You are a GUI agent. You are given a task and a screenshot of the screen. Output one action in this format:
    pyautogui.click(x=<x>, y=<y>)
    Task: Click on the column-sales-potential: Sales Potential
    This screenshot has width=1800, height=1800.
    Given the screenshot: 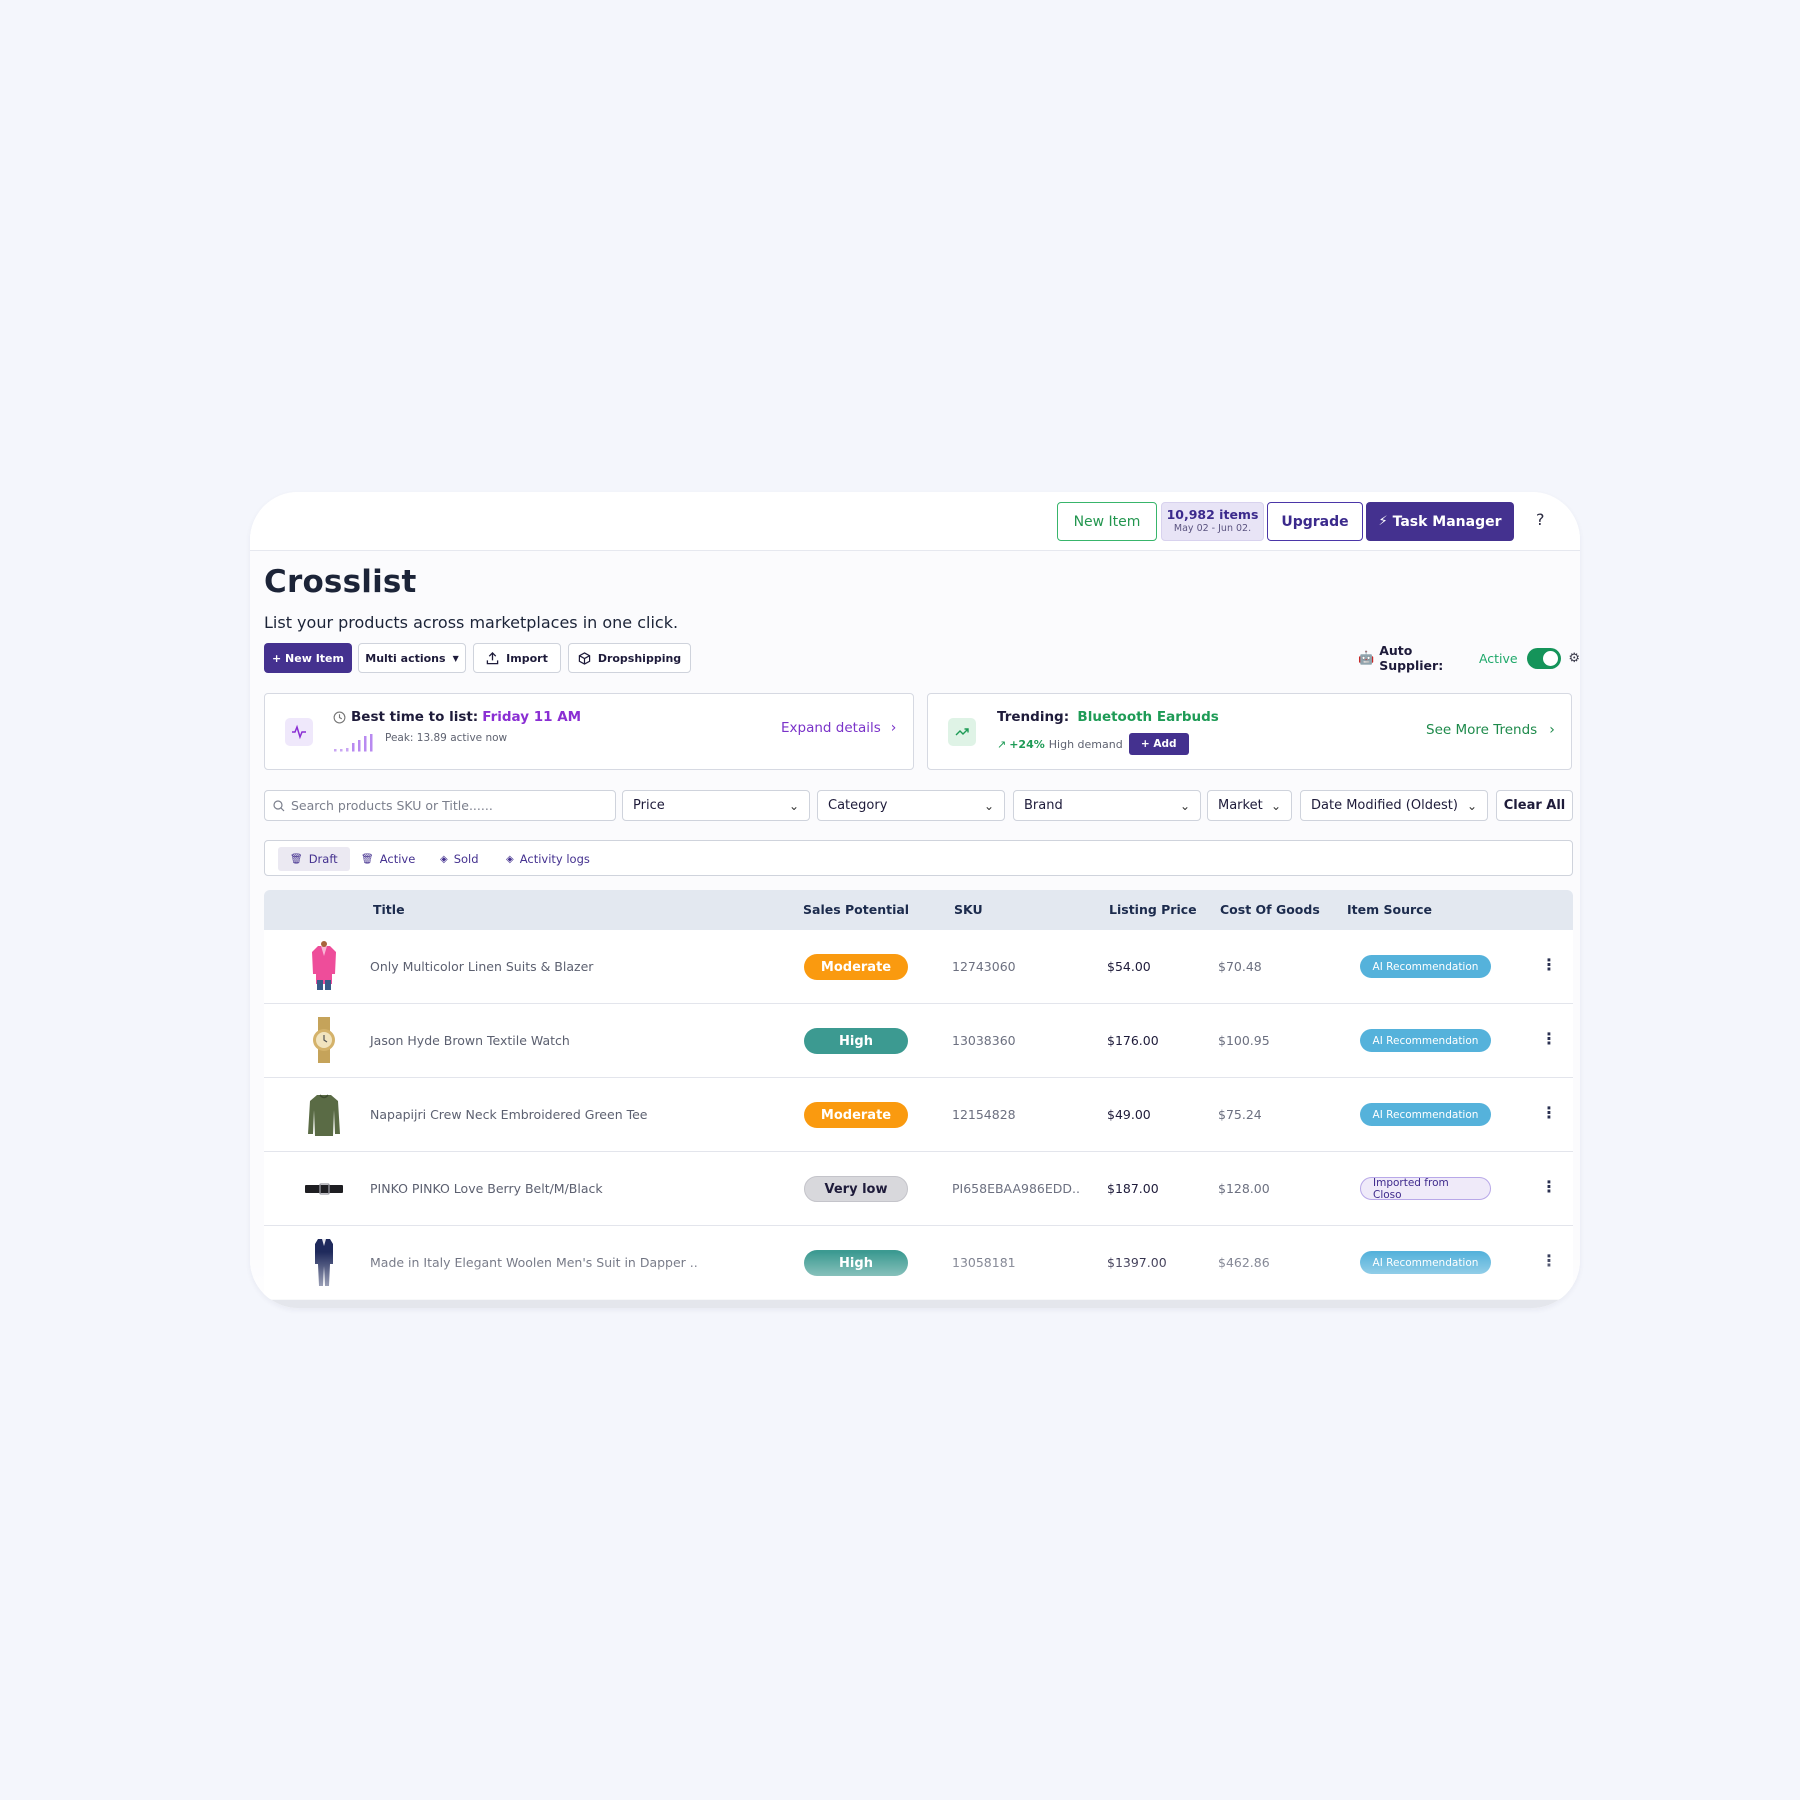 What is the action you would take?
    pyautogui.click(x=856, y=909)
    